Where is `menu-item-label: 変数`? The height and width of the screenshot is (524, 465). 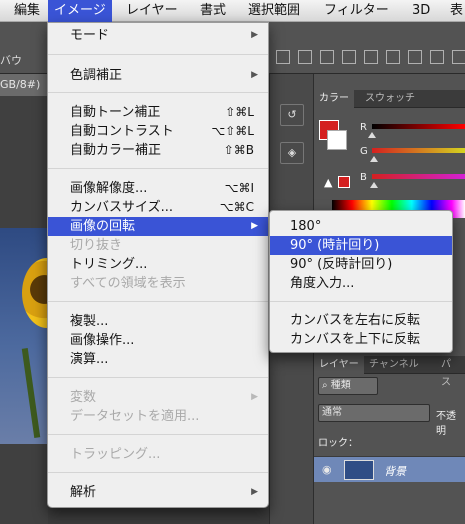
menu-item-label: 変数 is located at coordinates (83, 397).